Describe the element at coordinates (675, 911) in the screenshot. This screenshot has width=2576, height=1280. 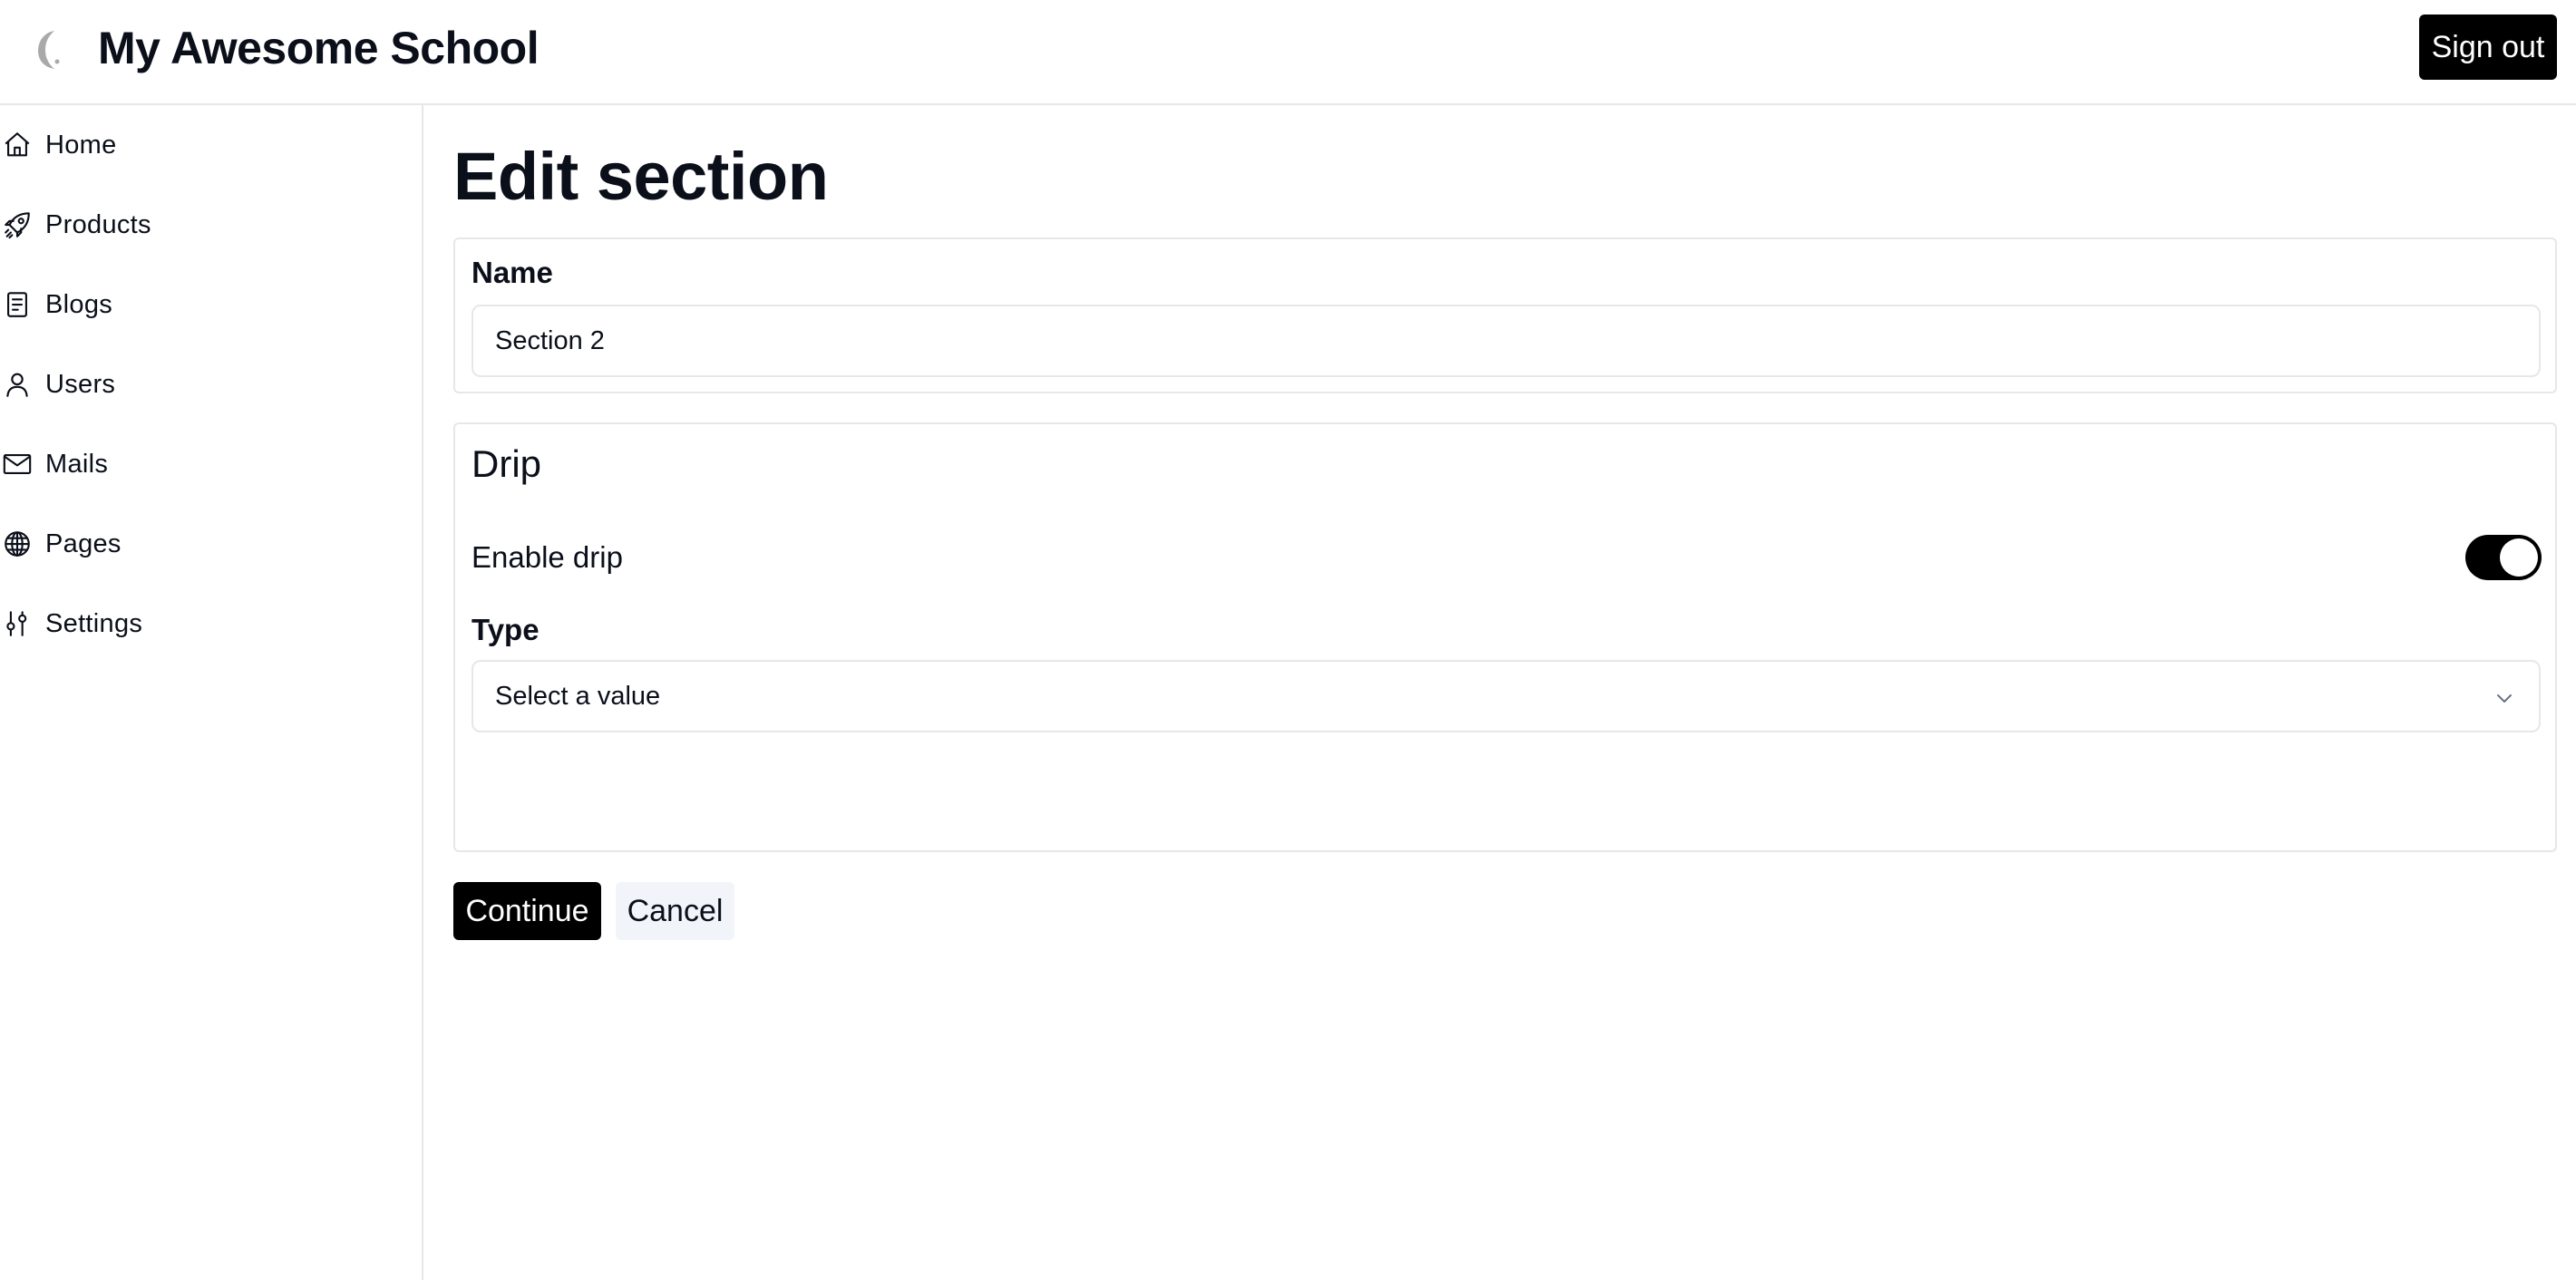
I see `cancel-button: Cancel` at that location.